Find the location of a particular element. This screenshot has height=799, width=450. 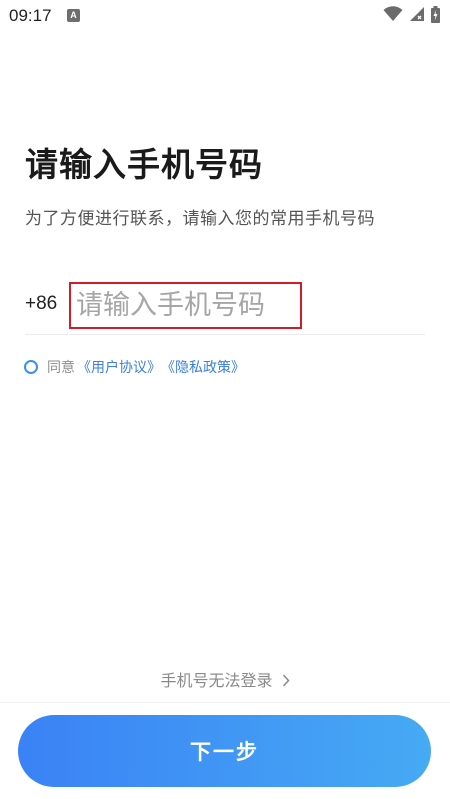

status-icons is located at coordinates (411, 16).